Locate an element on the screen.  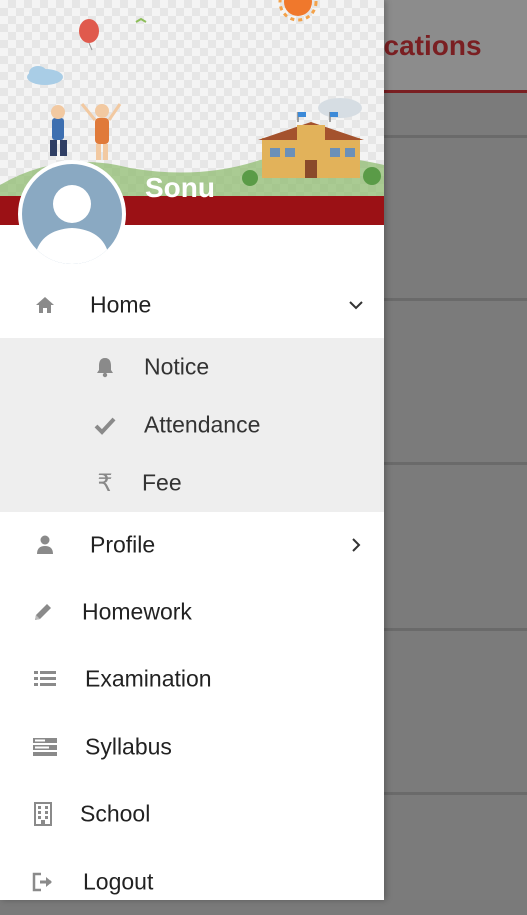
logout-icon is located at coordinates (43, 882).